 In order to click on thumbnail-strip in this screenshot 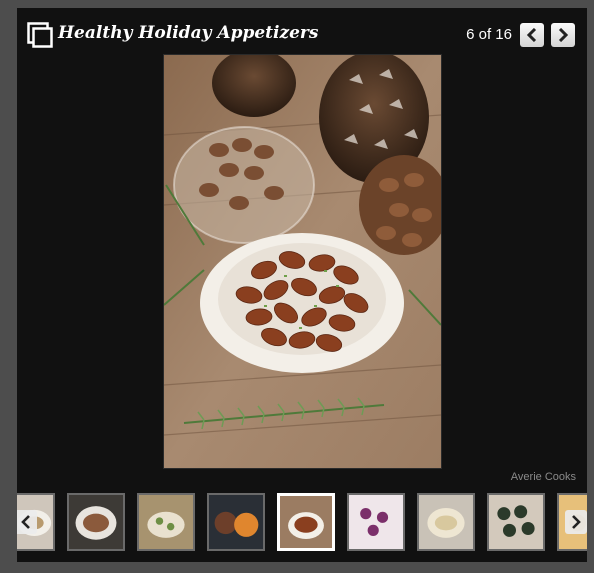, I will do `click(302, 521)`.